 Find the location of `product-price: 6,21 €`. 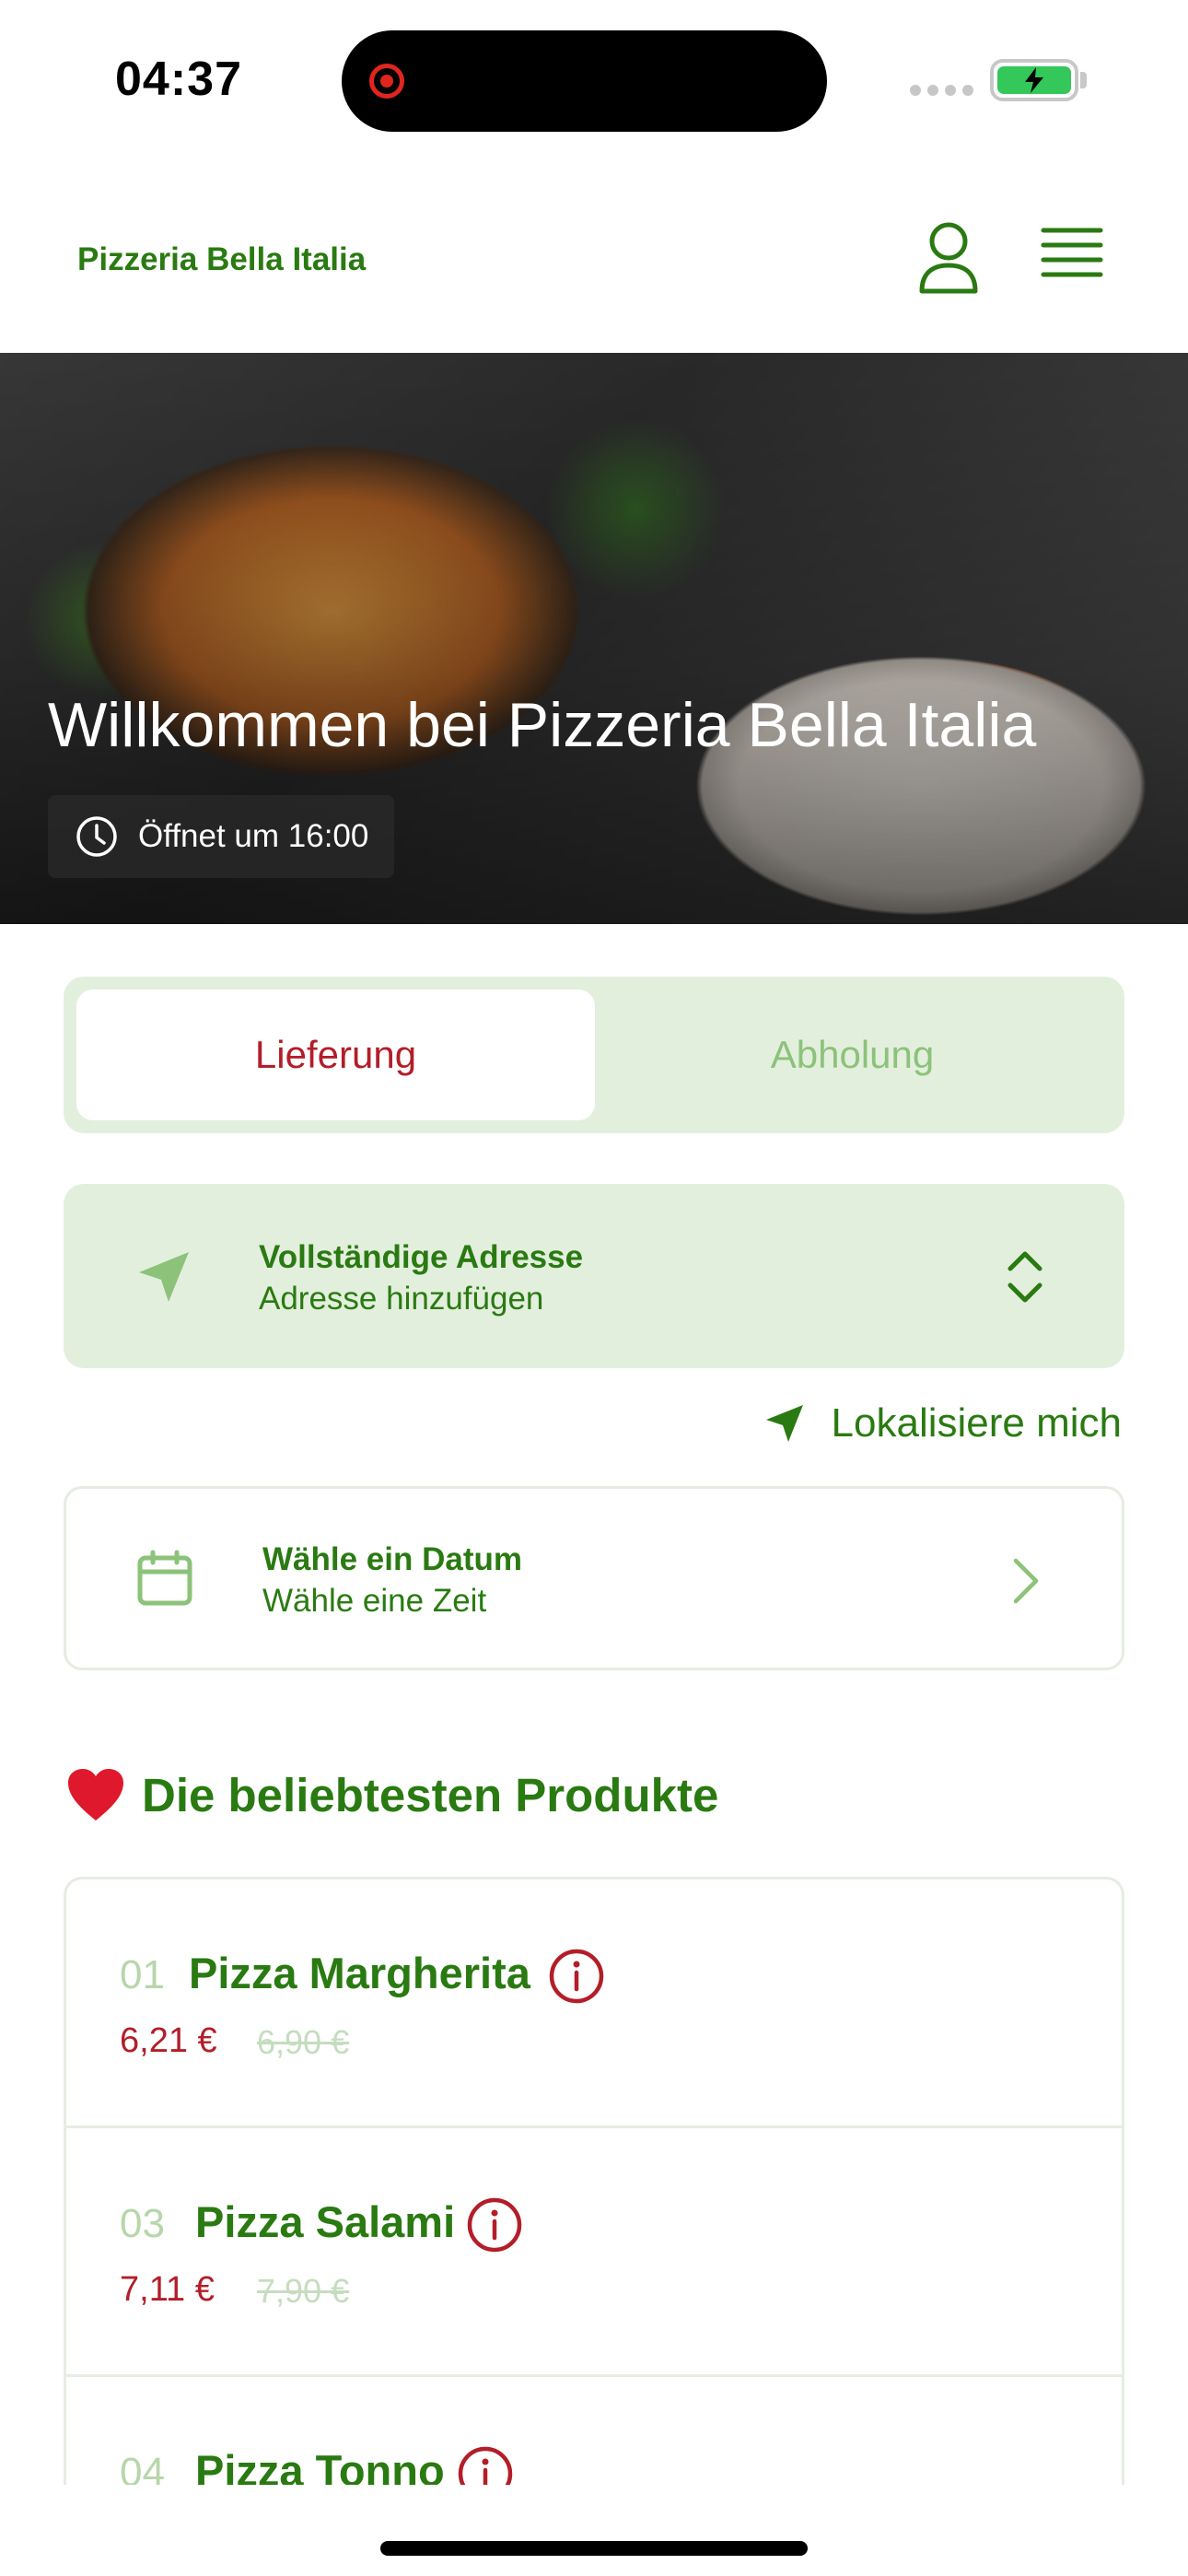

product-price: 6,21 € is located at coordinates (168, 2040).